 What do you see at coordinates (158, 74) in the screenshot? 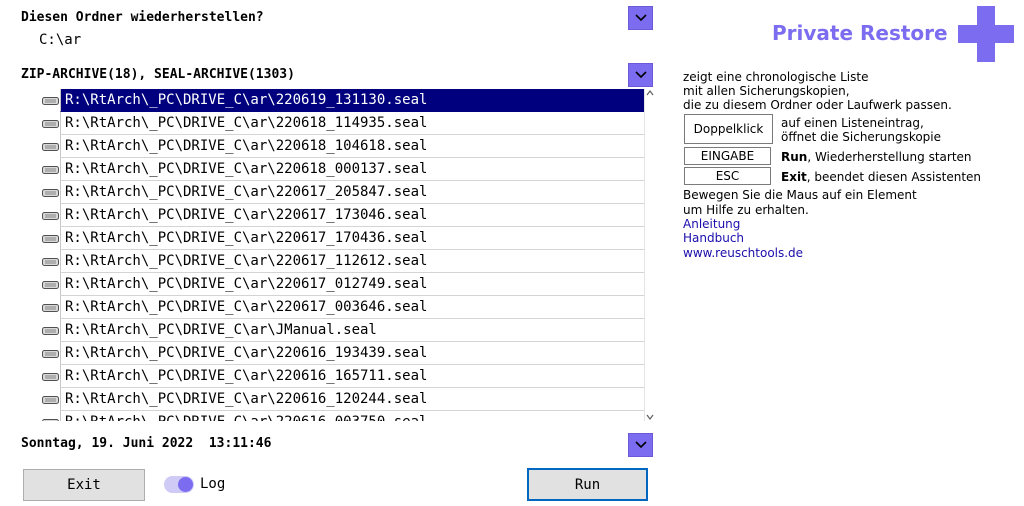
I see `archive-header: ZIP-ARCHIVE(18), SEAL-ARCHIVE(1303)` at bounding box center [158, 74].